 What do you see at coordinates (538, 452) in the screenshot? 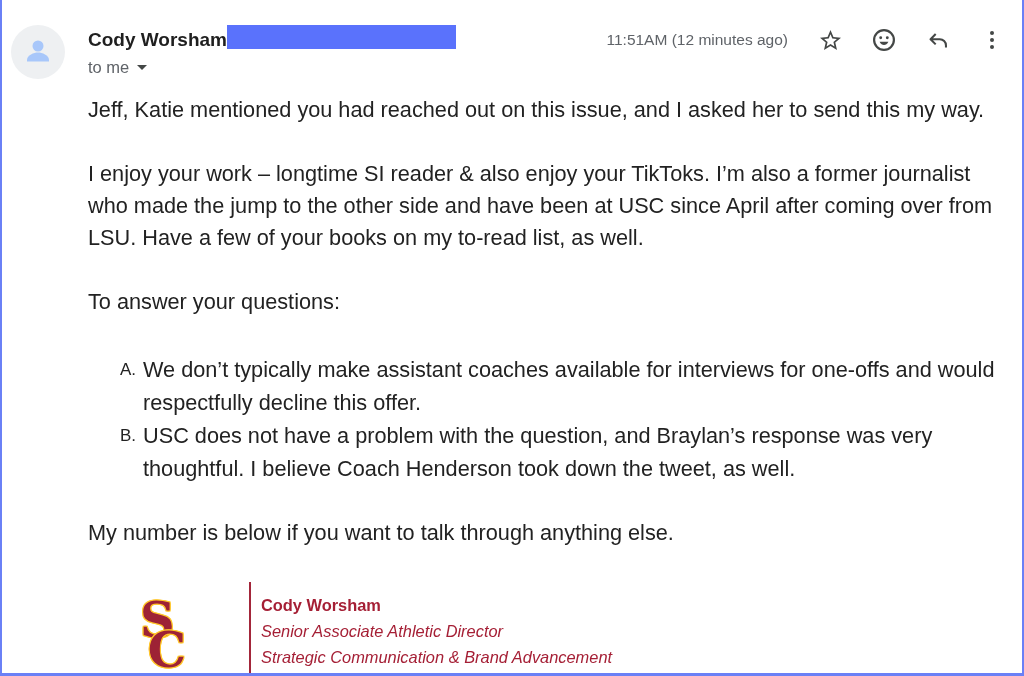
I see `list-item-text: USC does not have a problem with the question, and Braylan’s response was very thoughtful. I believe Coach Henderson took down the tweet, as well.` at bounding box center [538, 452].